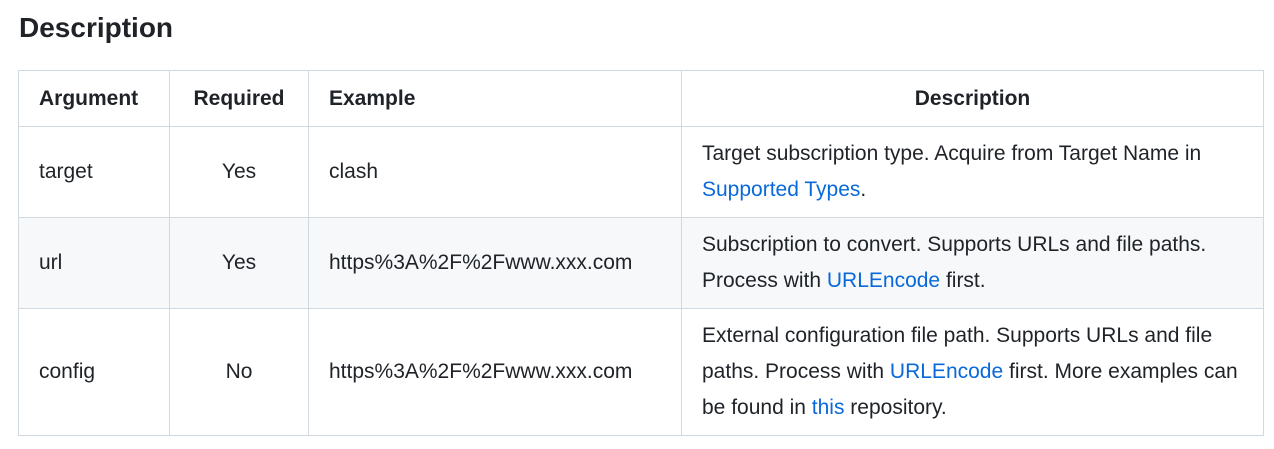 Image resolution: width=1274 pixels, height=449 pixels. I want to click on cell-required: No, so click(239, 372).